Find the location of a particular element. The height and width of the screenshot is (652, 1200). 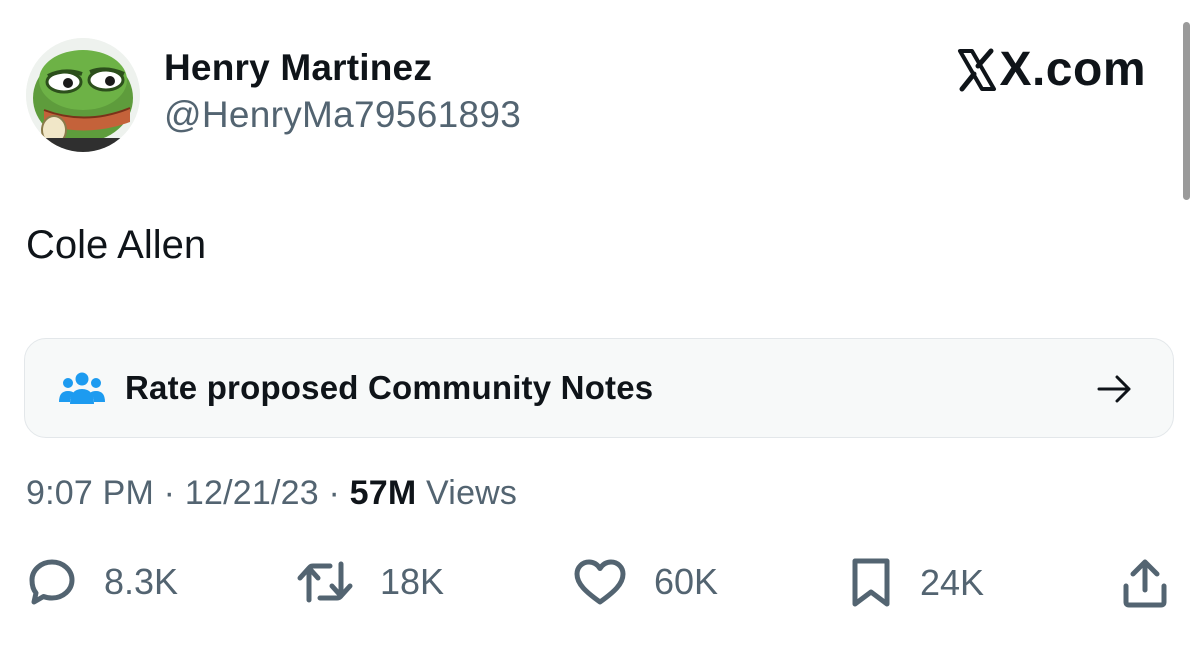

author-info: Henry Martinez @HenryMa79561893 is located at coordinates (342, 91).